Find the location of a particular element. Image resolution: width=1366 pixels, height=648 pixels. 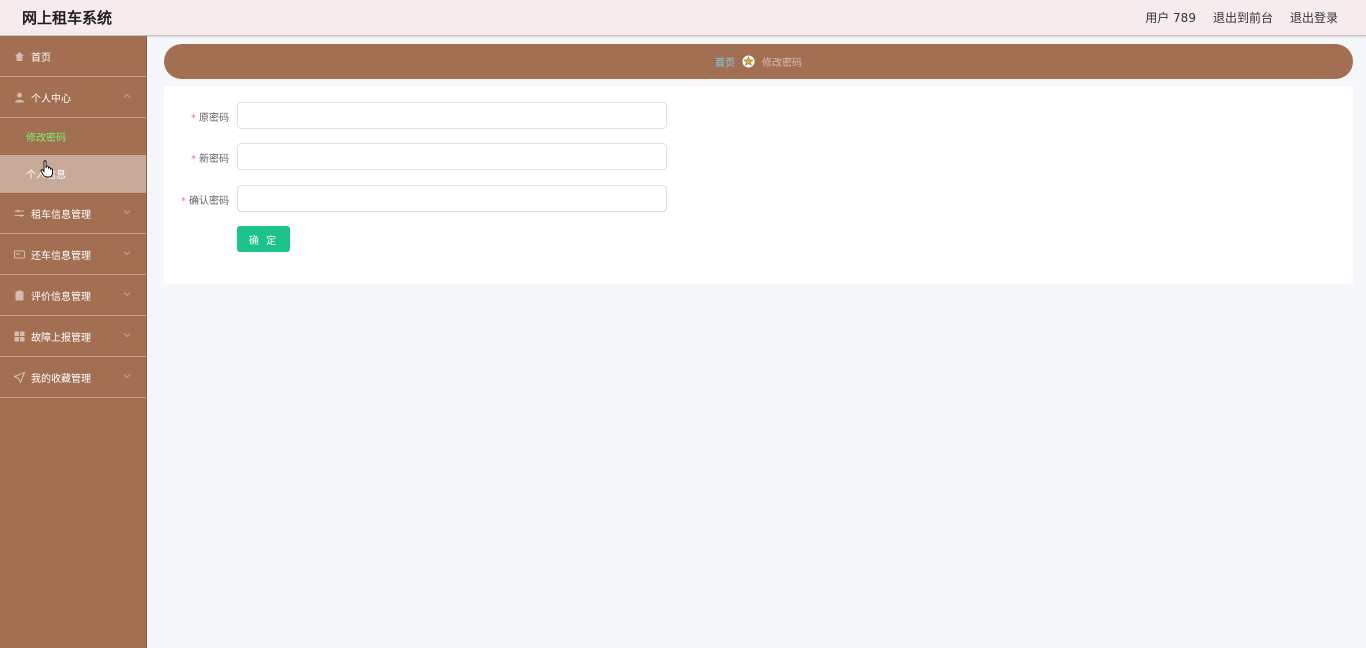

confirm-password-row: * 确认密码 is located at coordinates (419, 198).